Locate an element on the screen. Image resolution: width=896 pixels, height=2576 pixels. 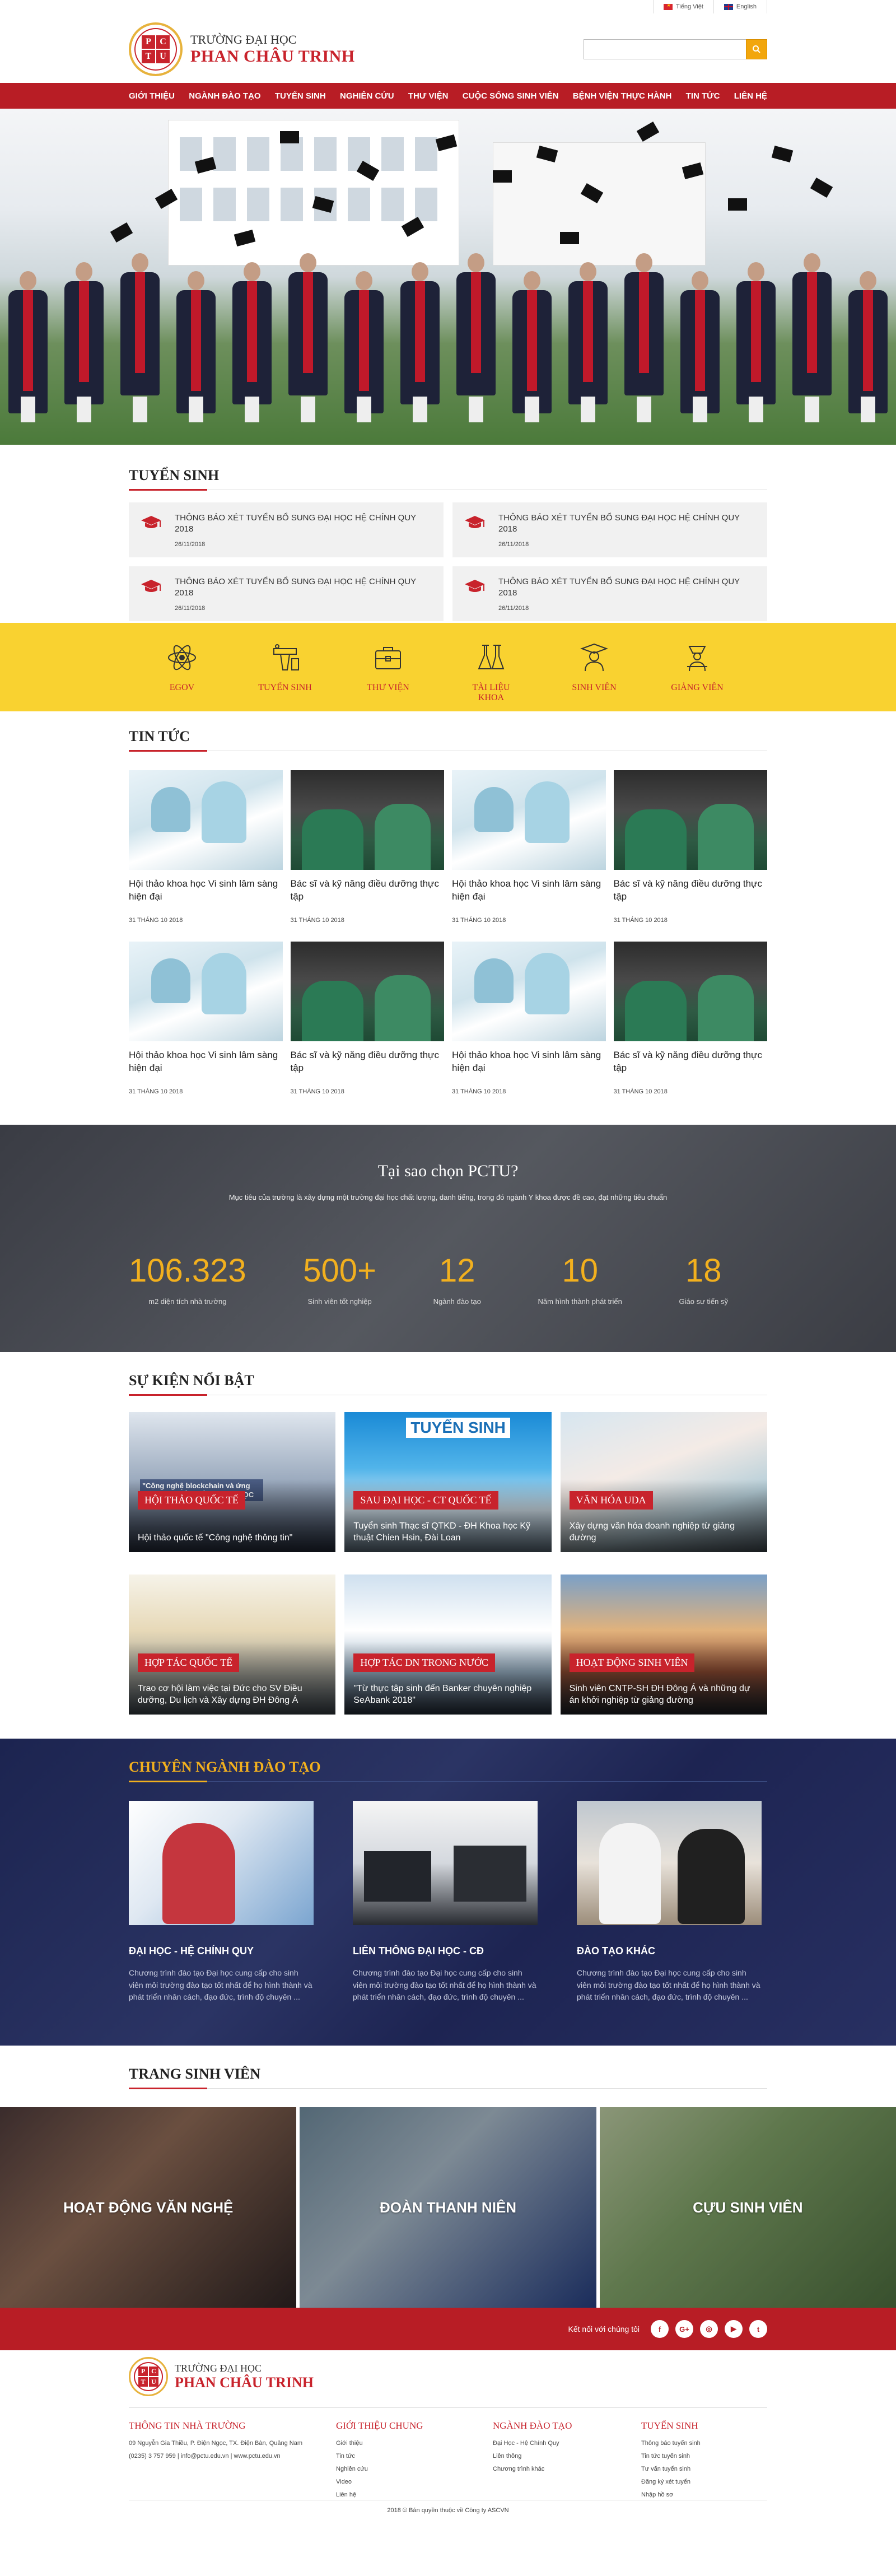
quicklink-6: GIẢNG VIÊN is located at coordinates (697, 672).